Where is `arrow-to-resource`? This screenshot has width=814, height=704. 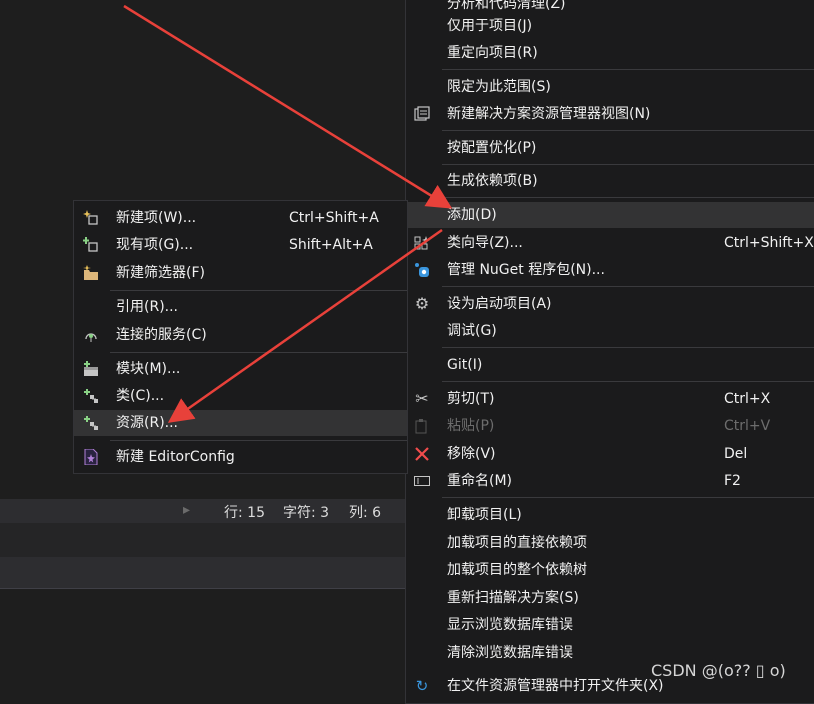 arrow-to-resource is located at coordinates (305, 325).